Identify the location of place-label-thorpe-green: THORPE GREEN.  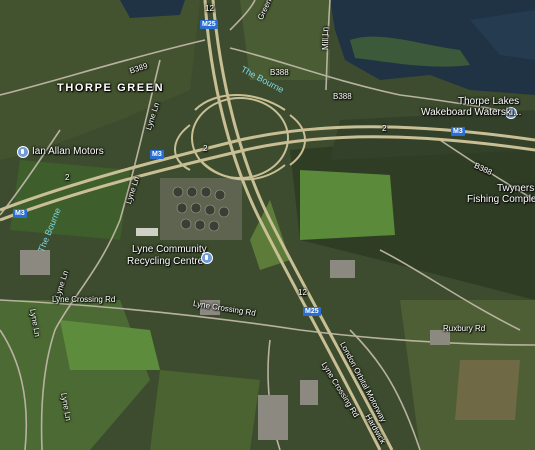
(111, 88).